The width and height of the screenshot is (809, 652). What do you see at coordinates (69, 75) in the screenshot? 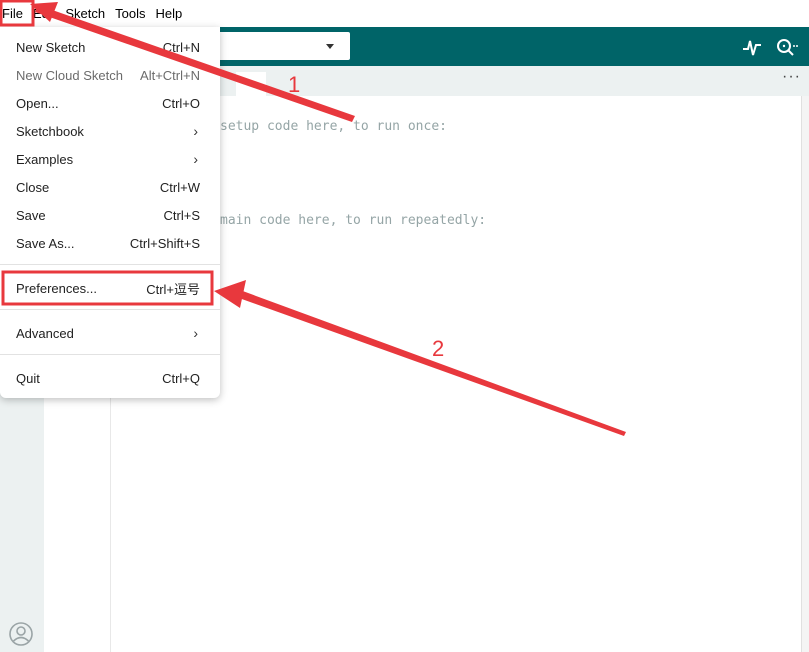
I see `menu-item-label: New Cloud Sketch` at bounding box center [69, 75].